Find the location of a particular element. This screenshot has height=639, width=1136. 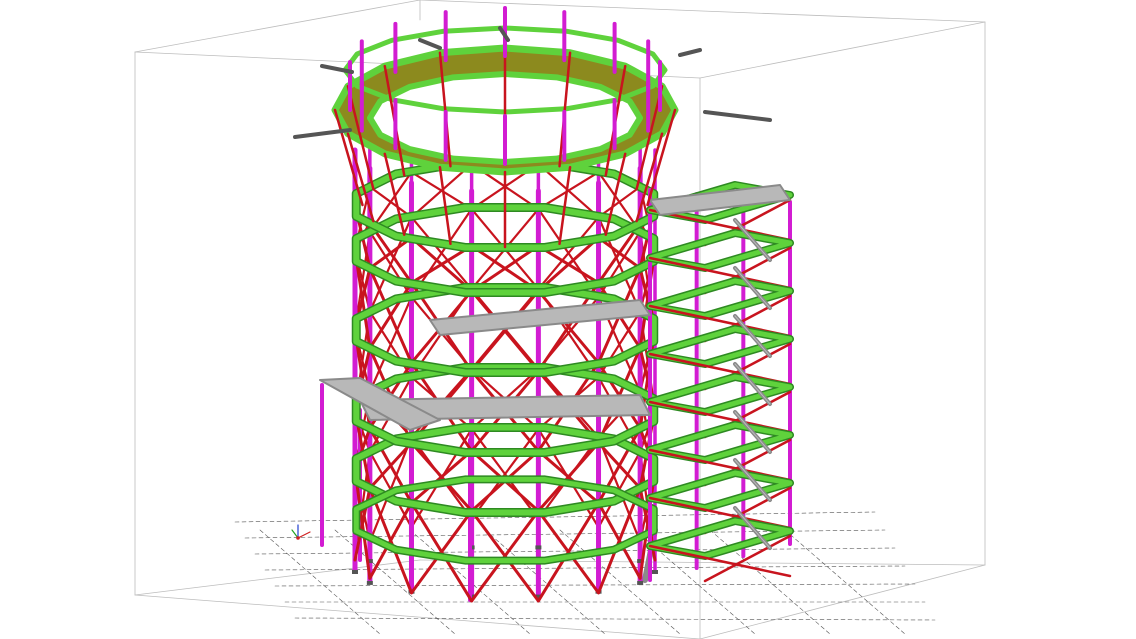

top-platform is located at coordinates (505, 127).